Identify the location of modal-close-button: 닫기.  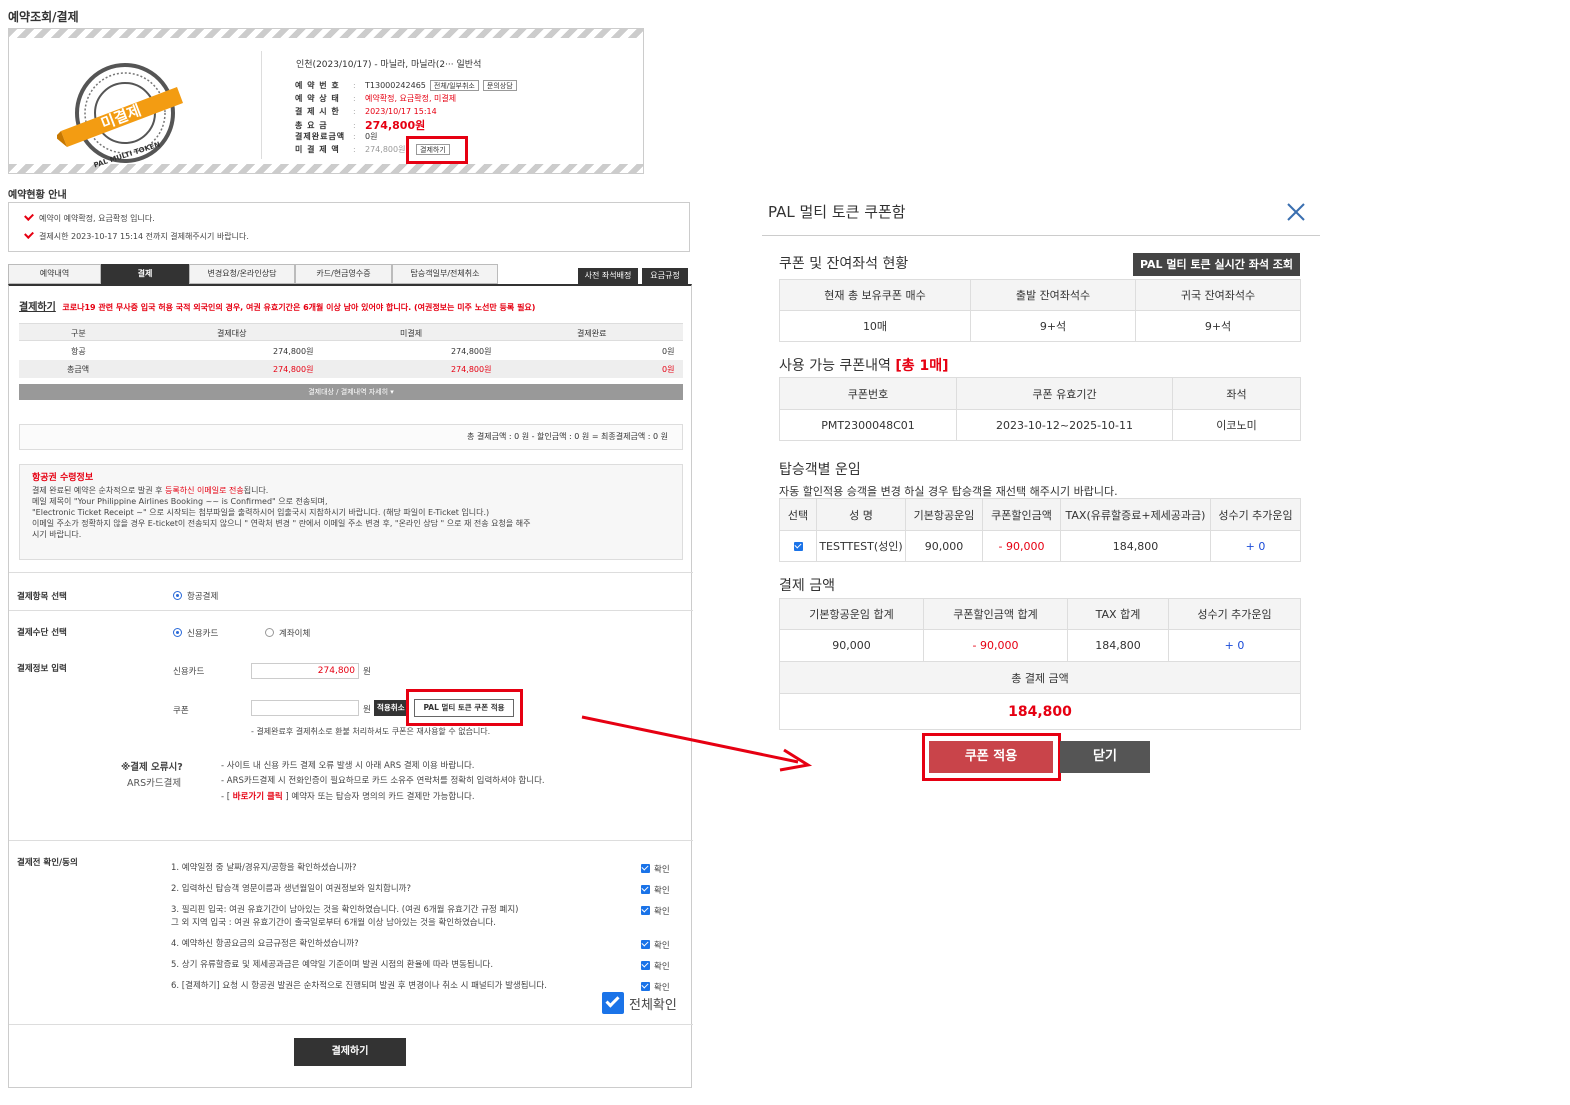
(1105, 757).